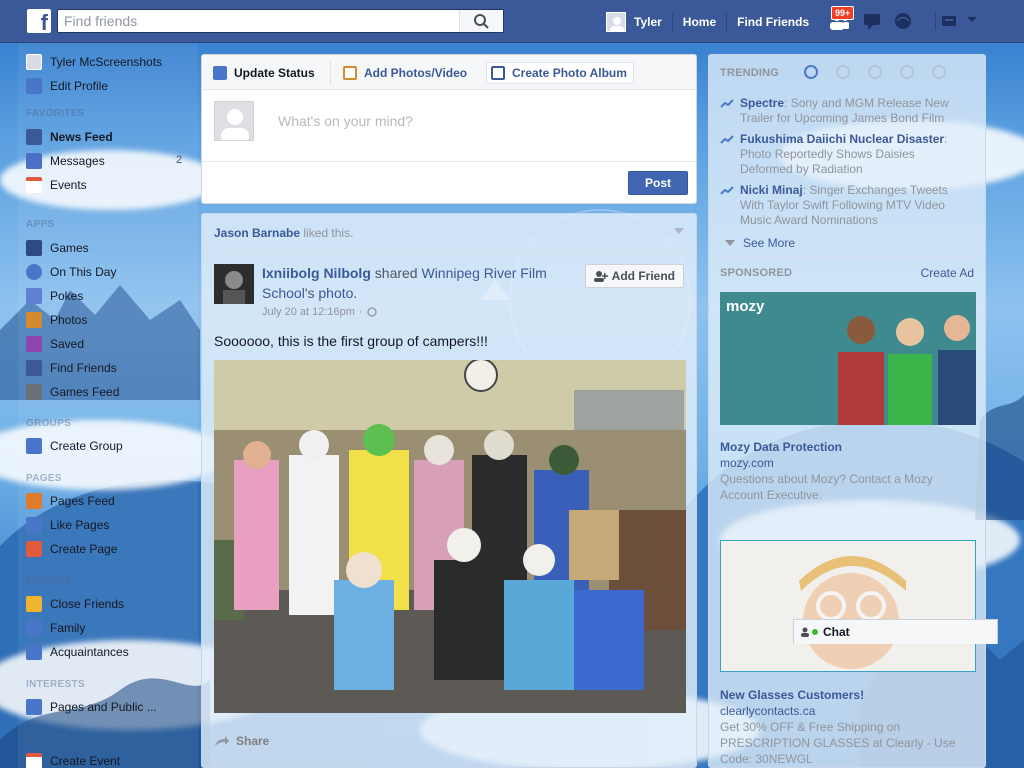 The image size is (1024, 768). What do you see at coordinates (767, 711) in the screenshot?
I see `ad-domain: clearlycontacts.ca` at bounding box center [767, 711].